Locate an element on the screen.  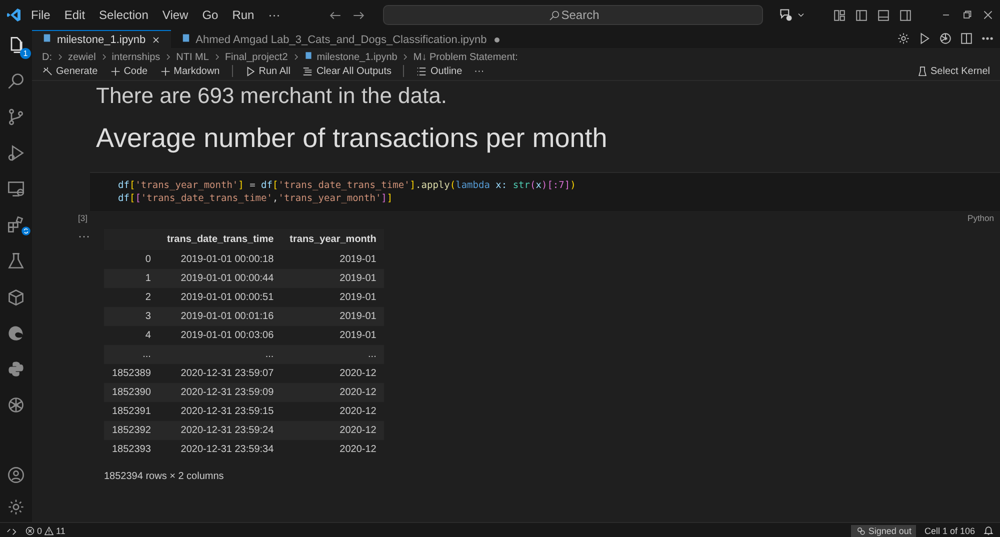
breadcrumb-item: D: is located at coordinates (47, 57).